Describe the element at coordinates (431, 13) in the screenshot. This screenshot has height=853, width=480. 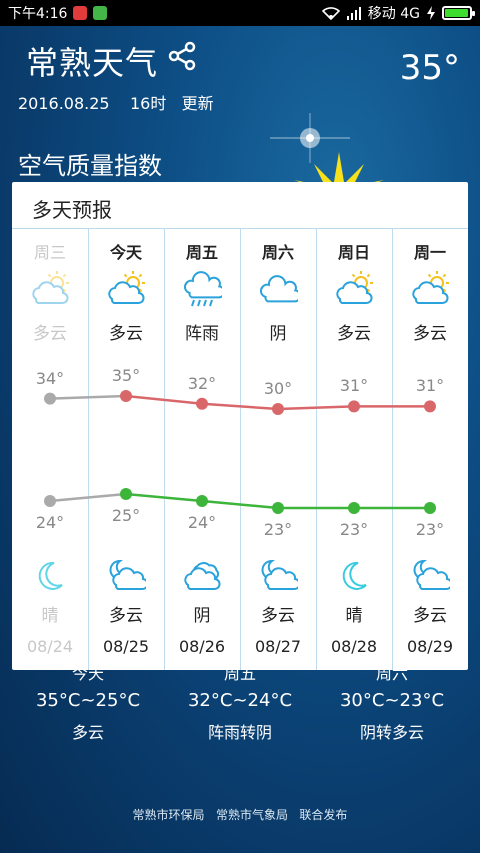
I see `charging-icon` at that location.